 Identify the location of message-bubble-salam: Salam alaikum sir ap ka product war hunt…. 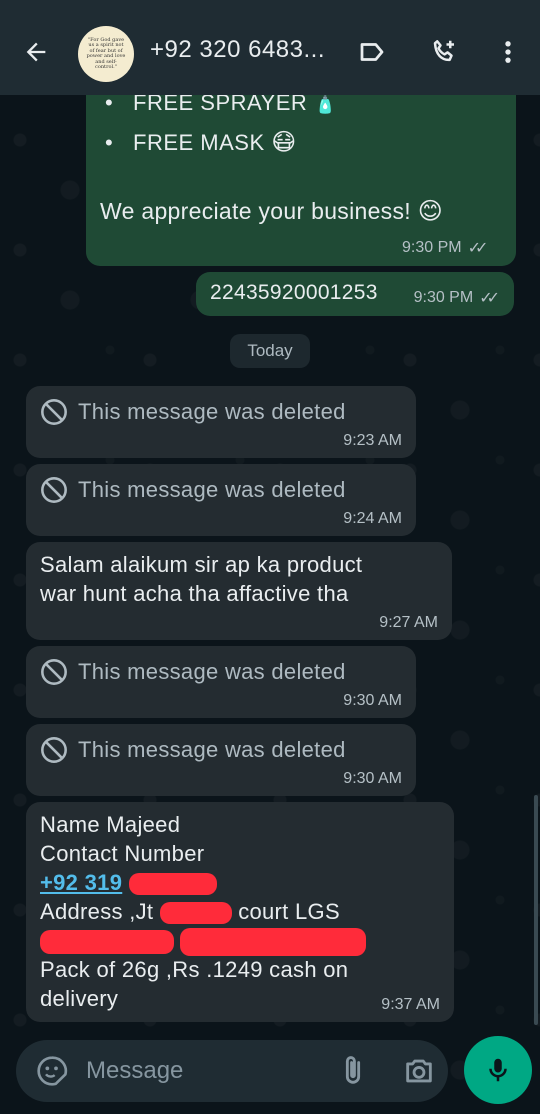
(239, 591).